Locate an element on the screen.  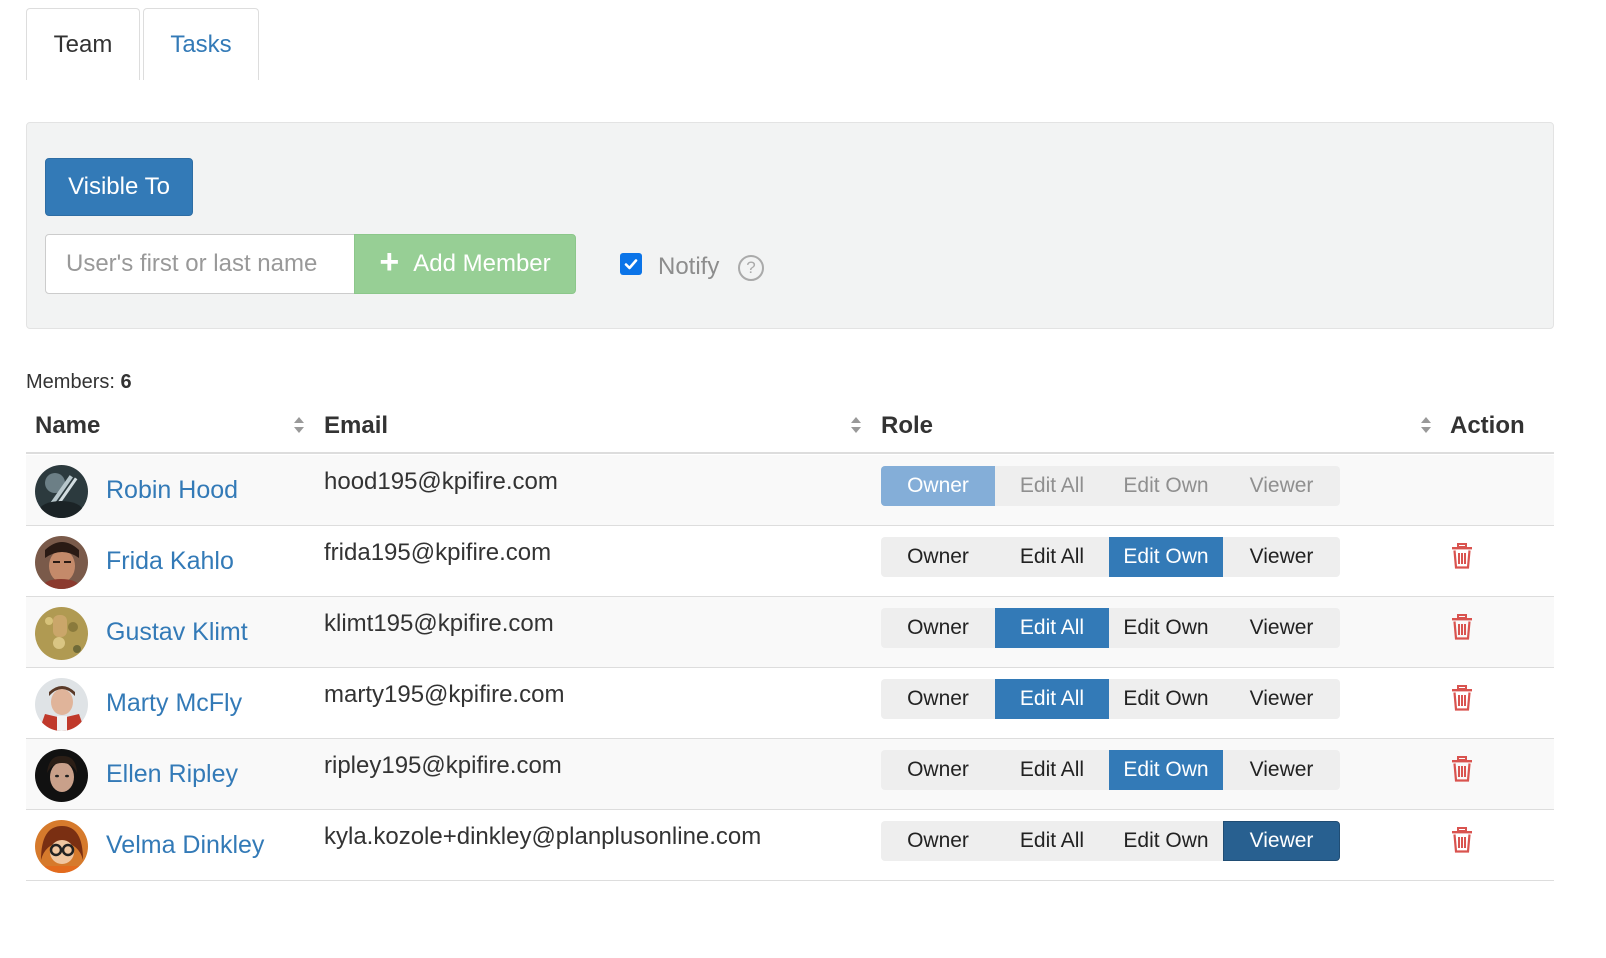
member-name-link: Frida Kahlo is located at coordinates (170, 561).